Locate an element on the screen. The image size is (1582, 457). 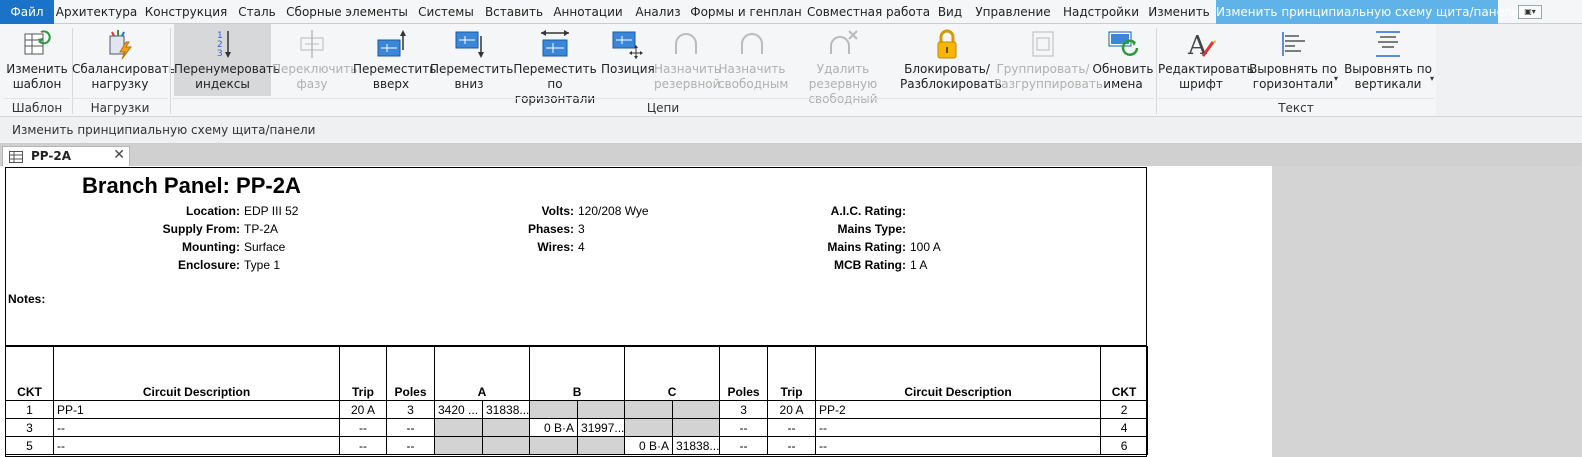
close-icon: ✕ is located at coordinates (119, 155).